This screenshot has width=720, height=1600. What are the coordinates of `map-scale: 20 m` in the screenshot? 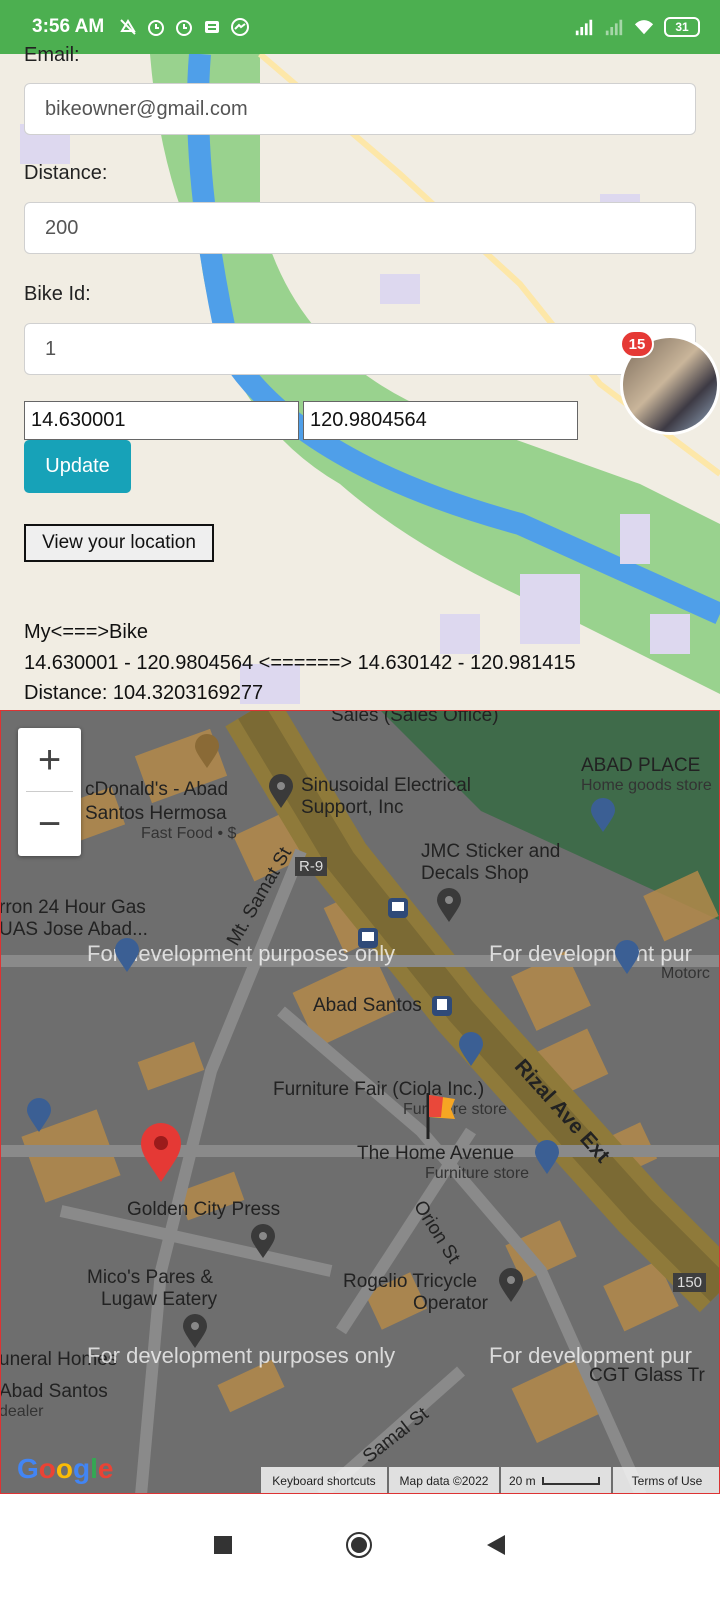 It's located at (556, 1480).